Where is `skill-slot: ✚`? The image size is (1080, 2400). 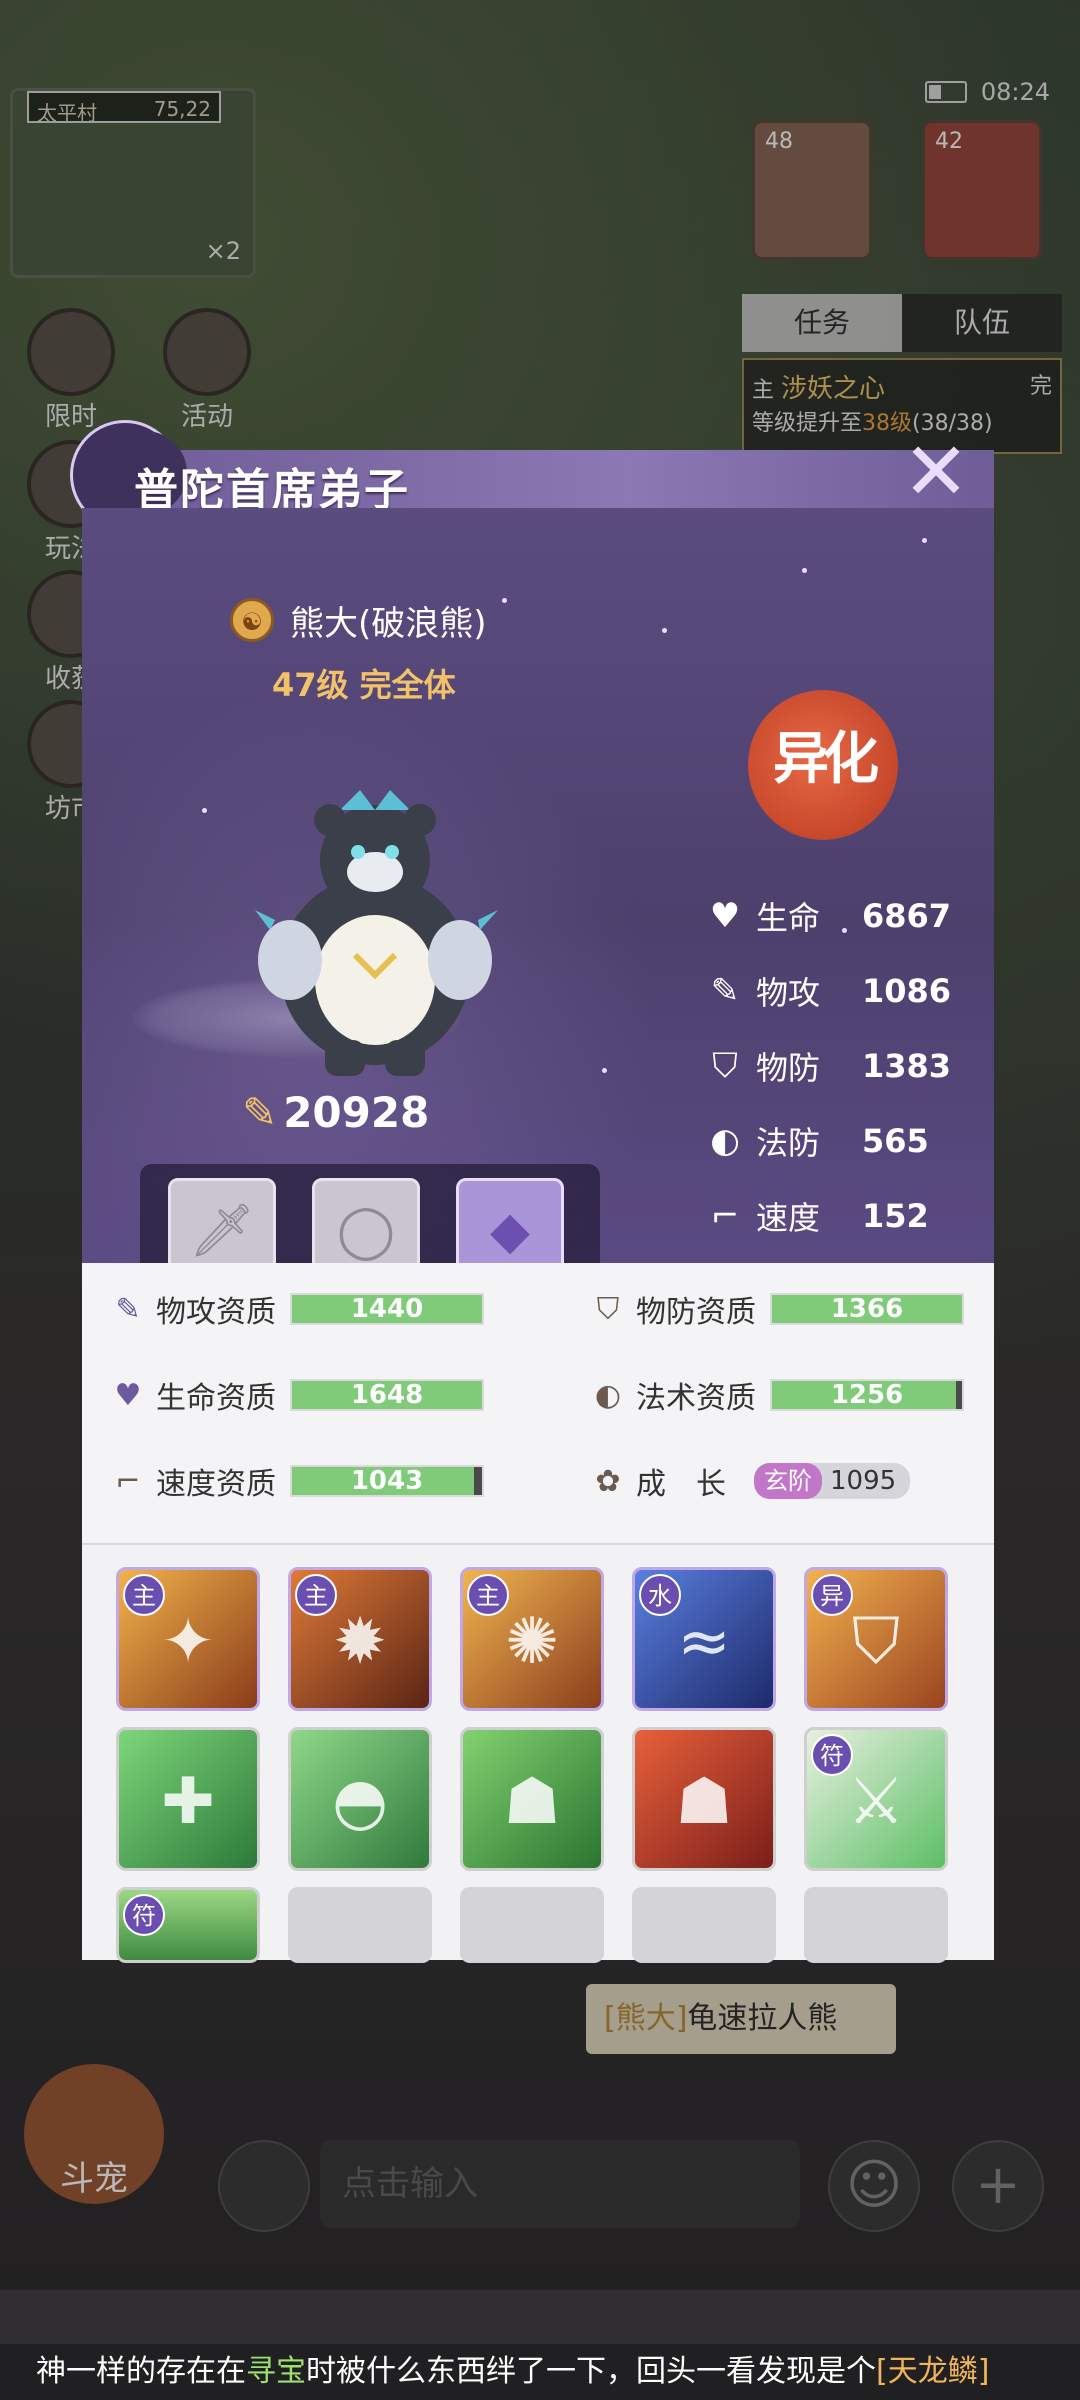
skill-slot: ✚ is located at coordinates (188, 1799).